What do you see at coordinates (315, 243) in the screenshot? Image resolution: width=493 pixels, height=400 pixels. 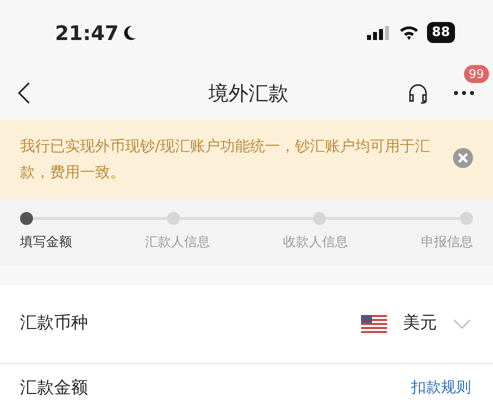 I see `step-label: 收款人信息` at bounding box center [315, 243].